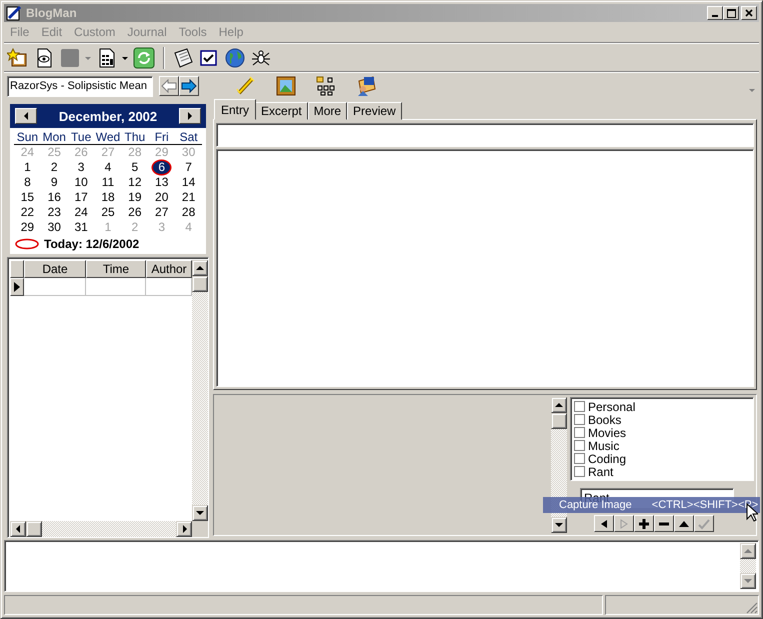 This screenshot has height=619, width=763. Describe the element at coordinates (54, 212) in the screenshot. I see `calendar-day: 23` at that location.